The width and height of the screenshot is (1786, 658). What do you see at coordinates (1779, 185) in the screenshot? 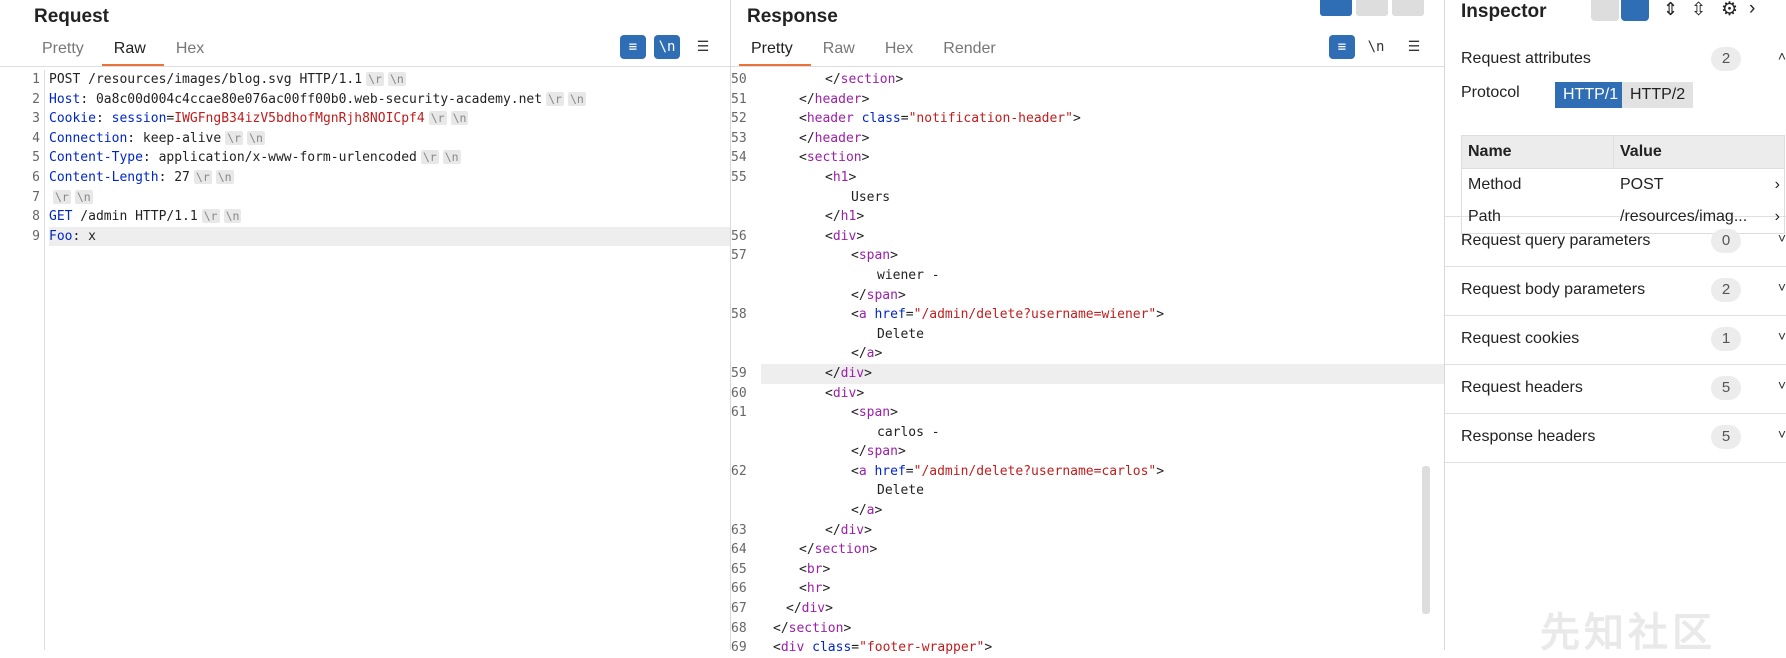
I see `chevron-right-icon: ›` at bounding box center [1779, 185].